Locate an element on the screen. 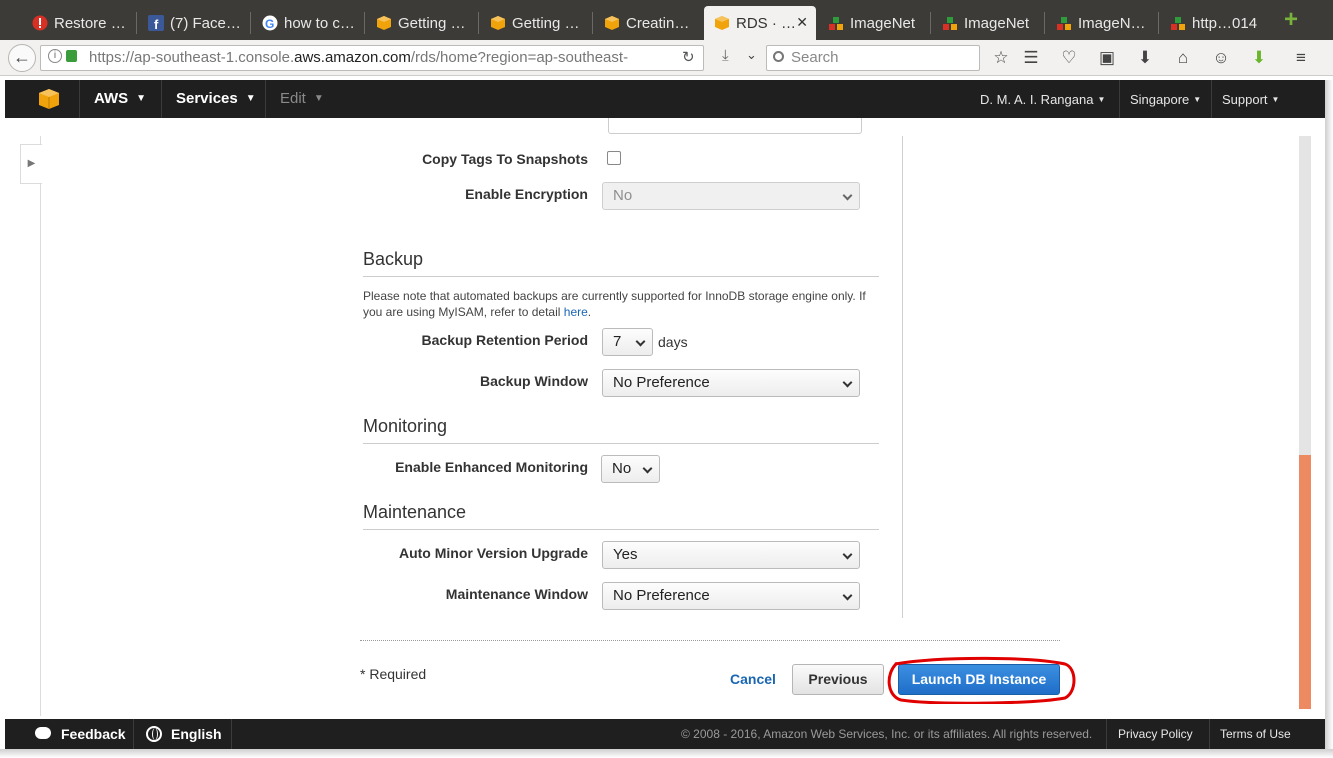 This screenshot has height=758, width=1333. previous-button: Previous is located at coordinates (838, 679).